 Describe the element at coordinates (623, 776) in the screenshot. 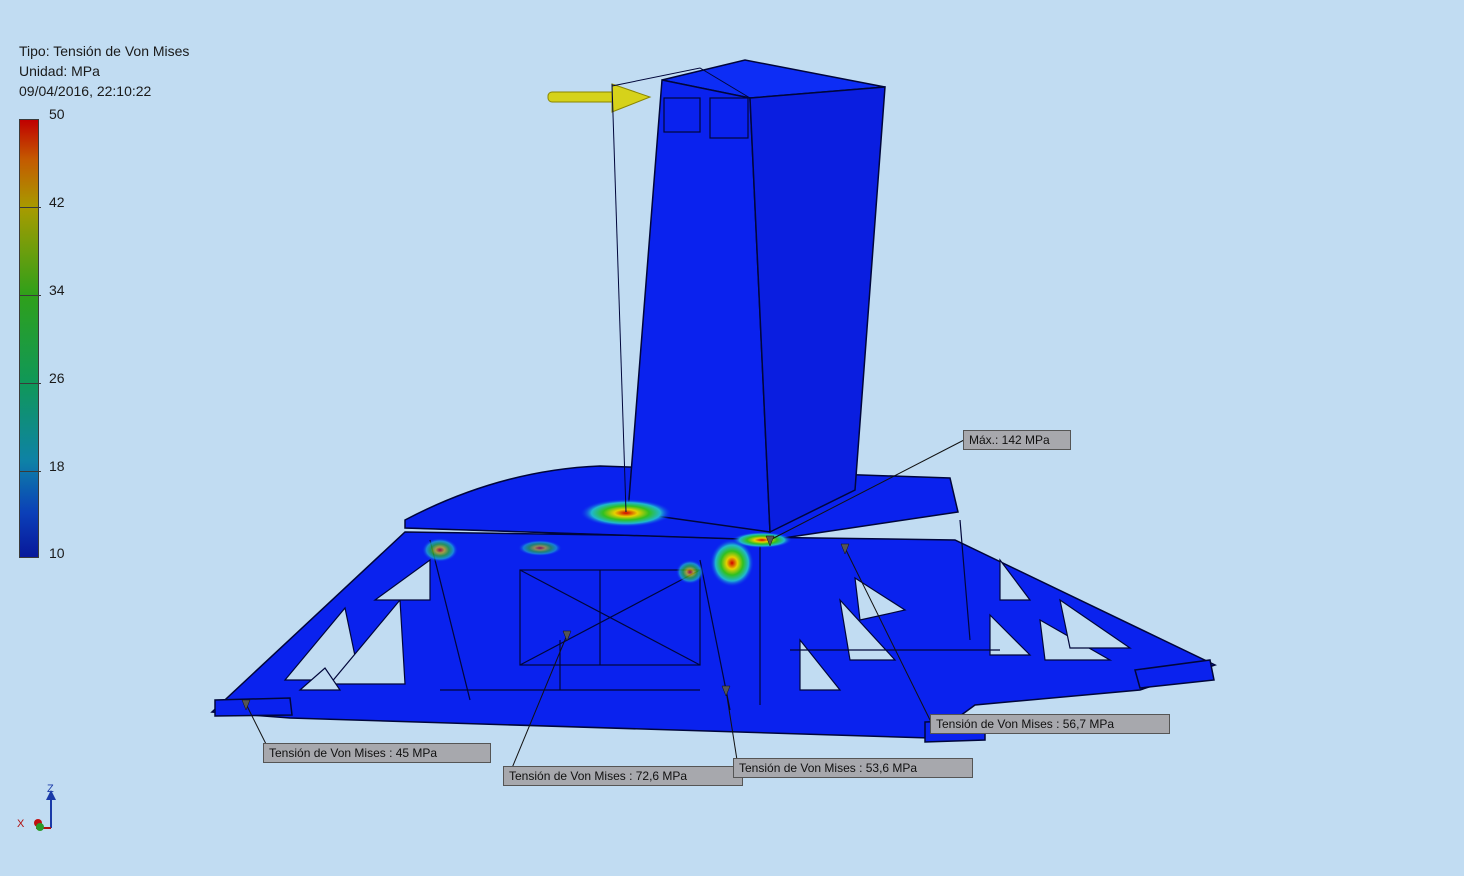

I see `probe-label: Tensión de Von Mises : 72,6 MPa` at that location.